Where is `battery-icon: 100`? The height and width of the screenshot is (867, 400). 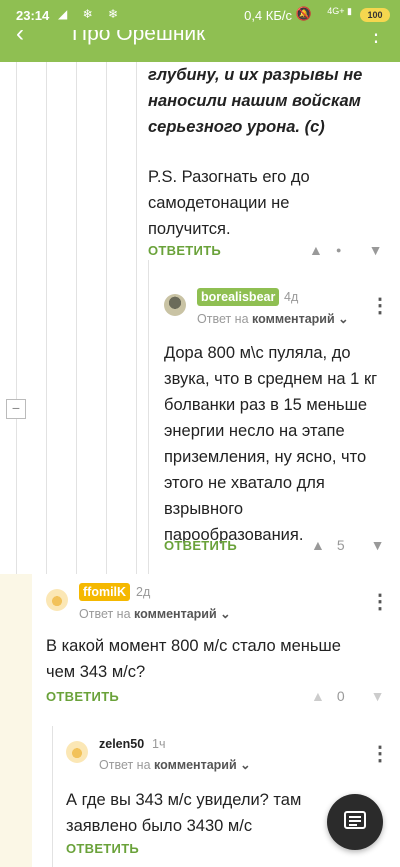
battery-icon: 100 is located at coordinates (375, 15).